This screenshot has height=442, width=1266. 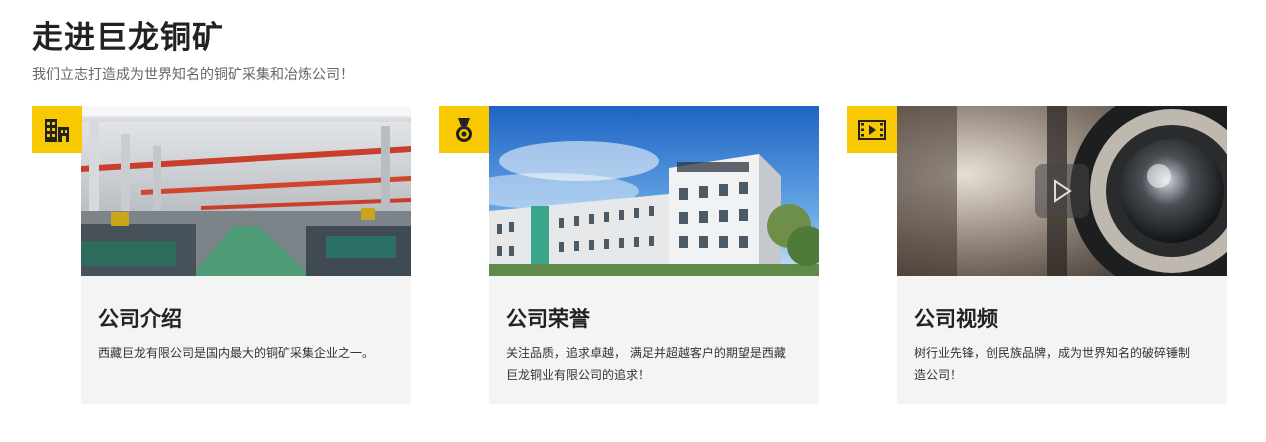 What do you see at coordinates (1052, 364) in the screenshot?
I see `card-description: 树行业先锋，创民族品牌，成为世界知名的破碎锤制造公司！` at bounding box center [1052, 364].